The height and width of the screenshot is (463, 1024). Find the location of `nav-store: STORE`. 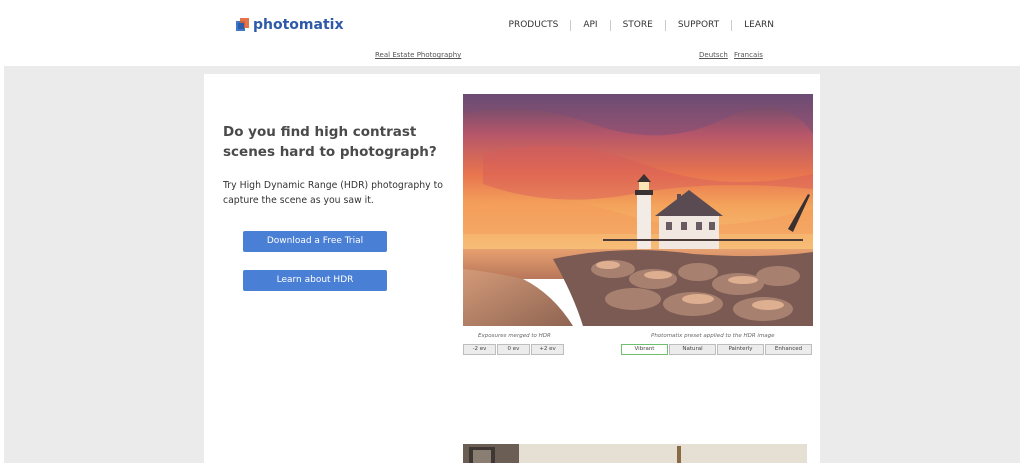

nav-store: STORE is located at coordinates (637, 25).